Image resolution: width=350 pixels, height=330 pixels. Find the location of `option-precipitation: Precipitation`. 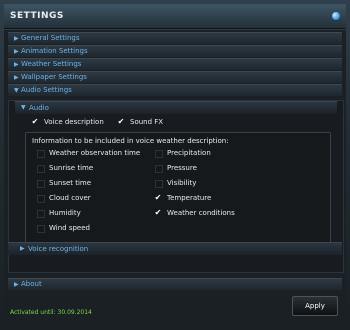

option-precipitation: Precipitation is located at coordinates (214, 153).